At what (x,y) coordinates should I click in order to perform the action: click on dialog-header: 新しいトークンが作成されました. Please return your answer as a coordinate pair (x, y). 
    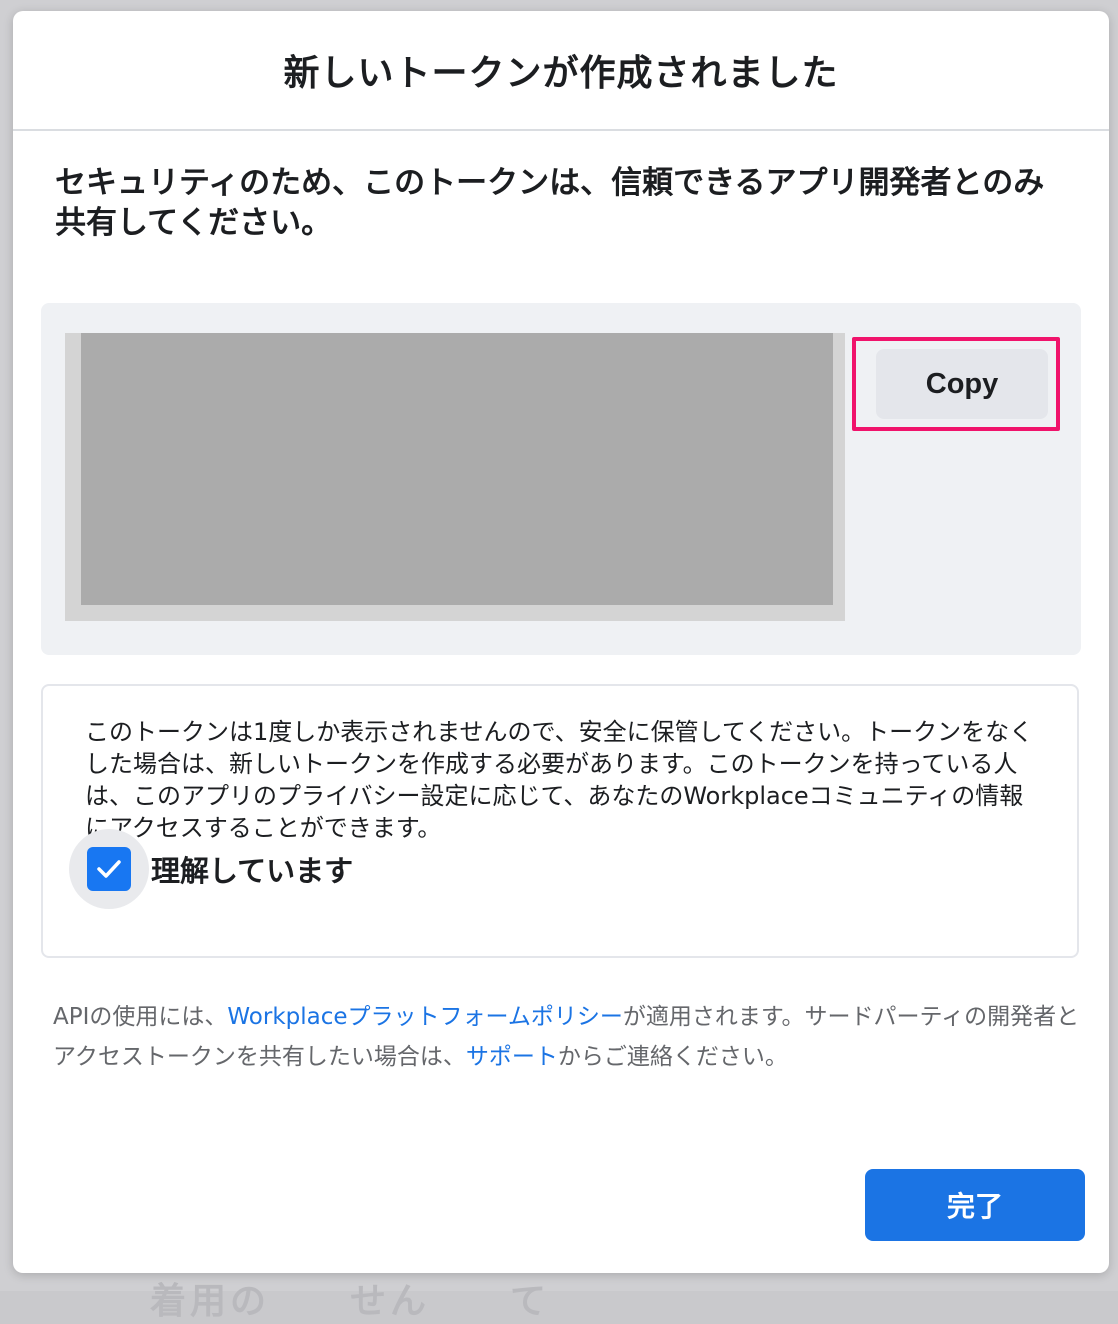
    Looking at the image, I should click on (561, 71).